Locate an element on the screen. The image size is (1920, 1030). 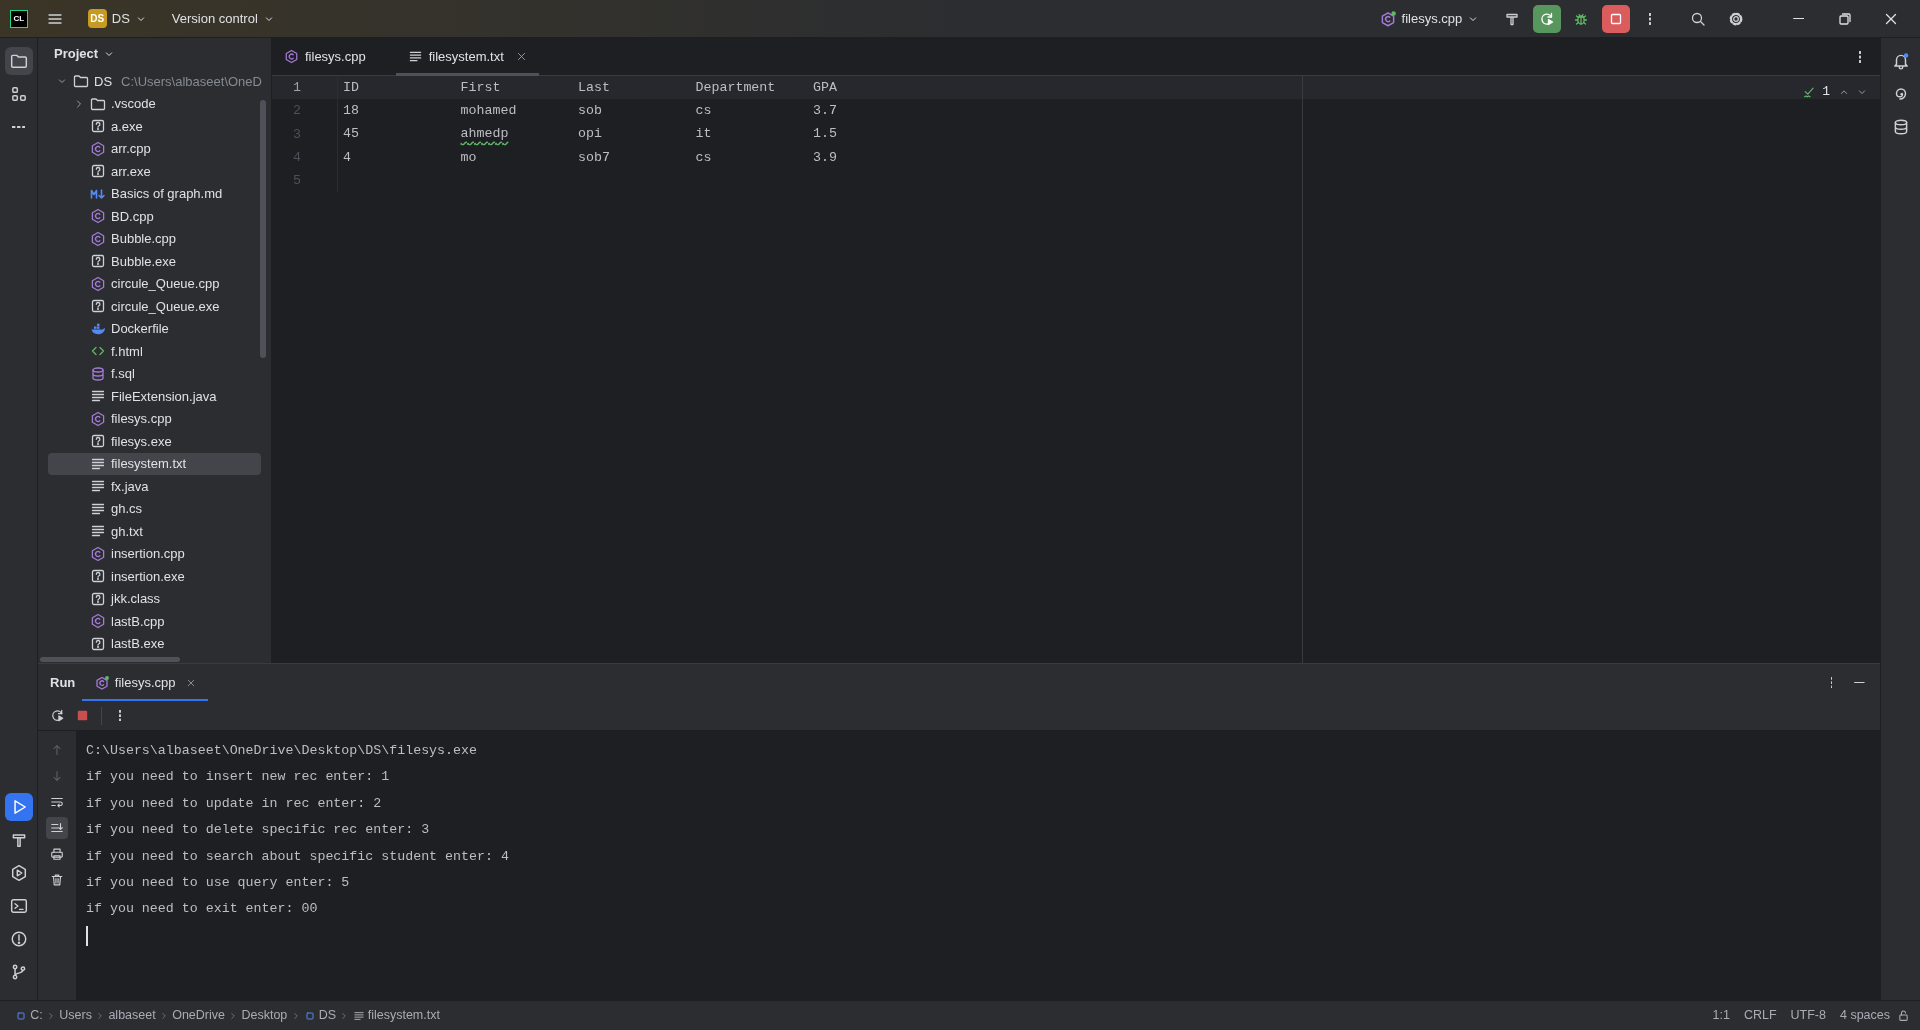
code-text: 3.9 is located at coordinates (825, 157).